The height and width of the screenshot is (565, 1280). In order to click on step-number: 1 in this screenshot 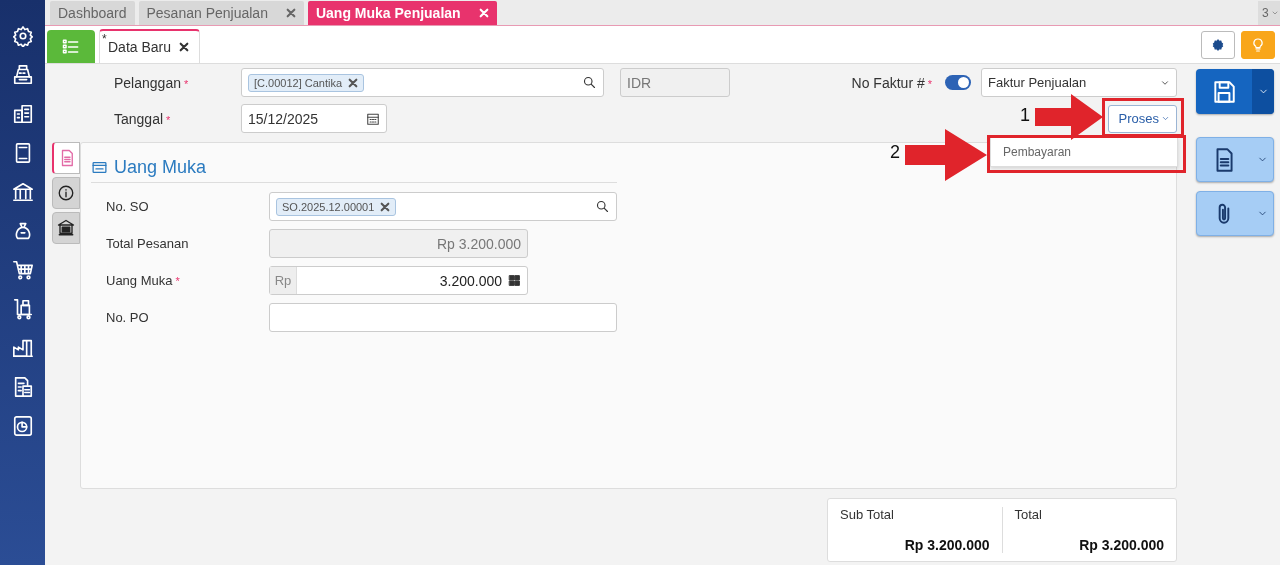, I will do `click(1025, 115)`.